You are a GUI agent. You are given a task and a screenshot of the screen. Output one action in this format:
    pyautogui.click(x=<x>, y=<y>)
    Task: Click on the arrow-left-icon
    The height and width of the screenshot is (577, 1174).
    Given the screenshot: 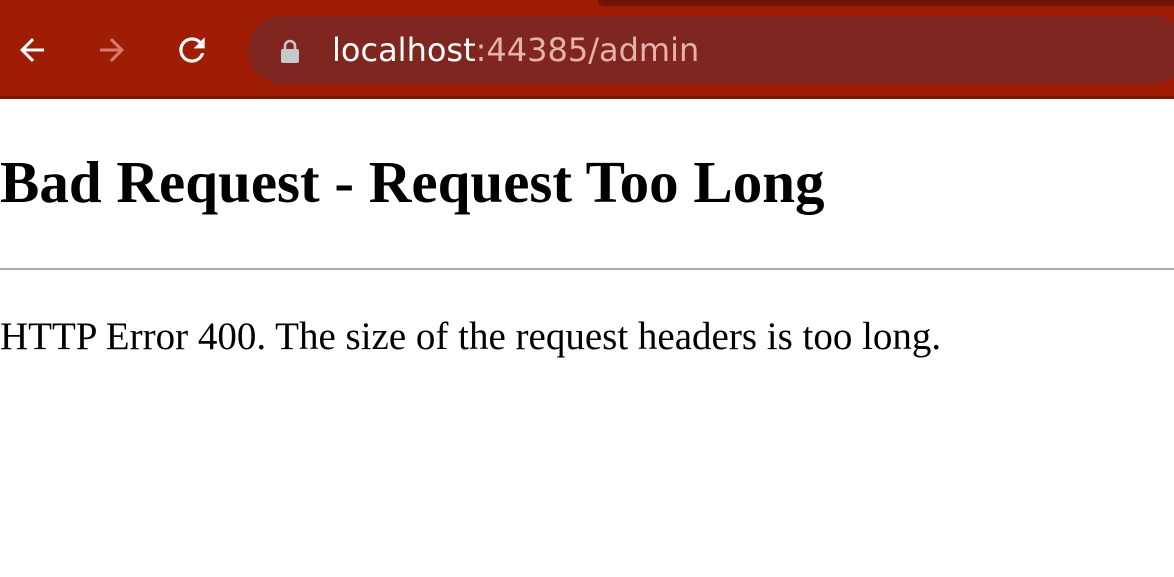 What is the action you would take?
    pyautogui.click(x=32, y=50)
    